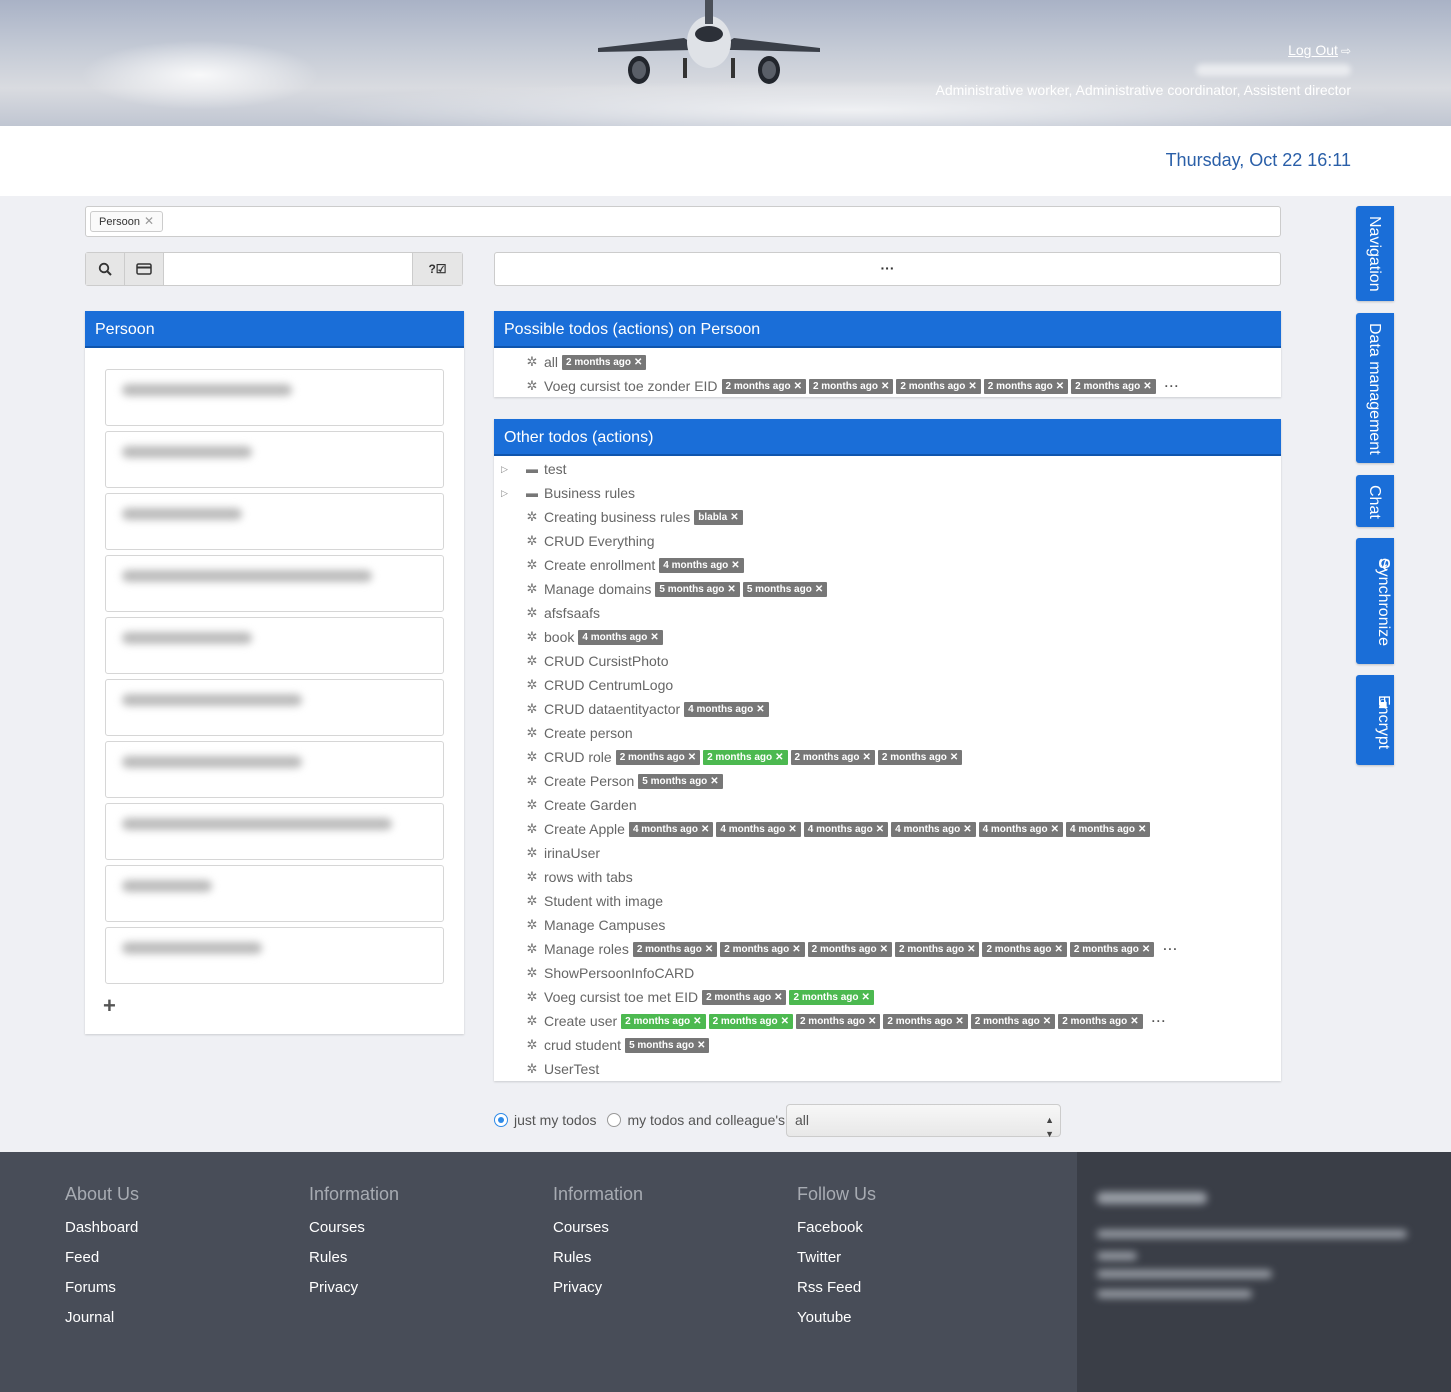 The image size is (1451, 1392). Describe the element at coordinates (612, 709) in the screenshot. I see `todo-label: CRUD dataentityactor` at that location.